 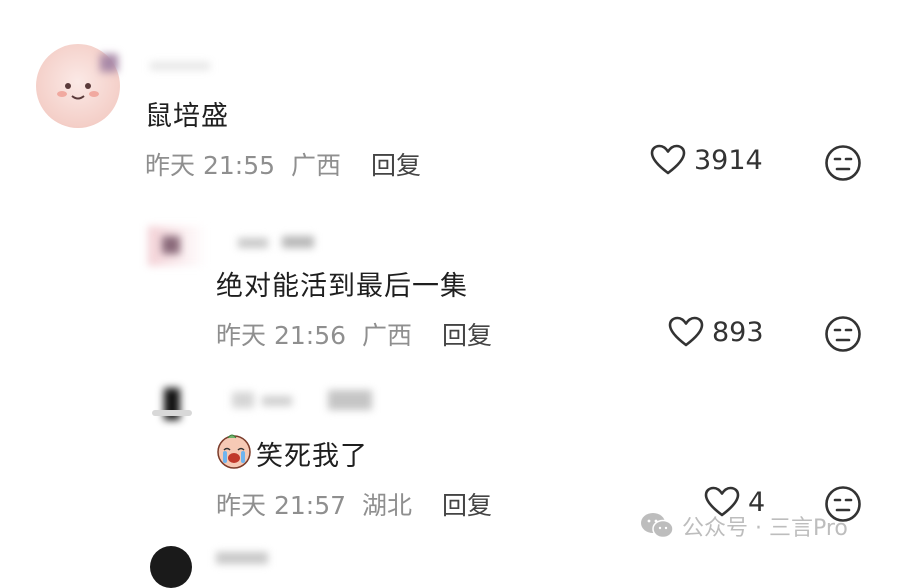 What do you see at coordinates (310, 505) in the screenshot?
I see `comment-time: 21:57` at bounding box center [310, 505].